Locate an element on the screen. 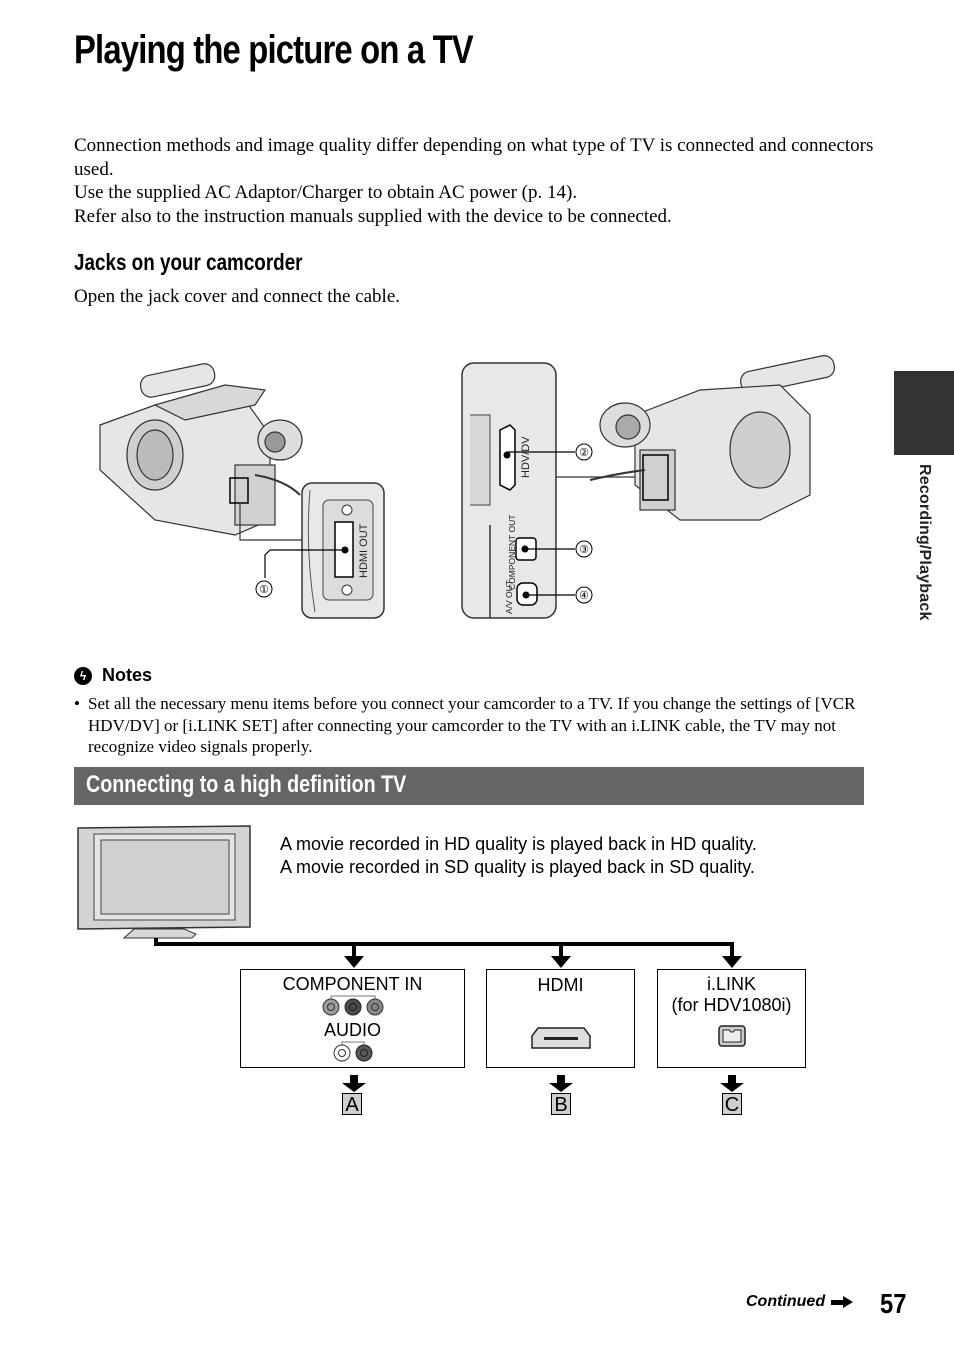 This screenshot has height=1357, width=954. component-in-label: COMPONENT IN is located at coordinates (352, 984).